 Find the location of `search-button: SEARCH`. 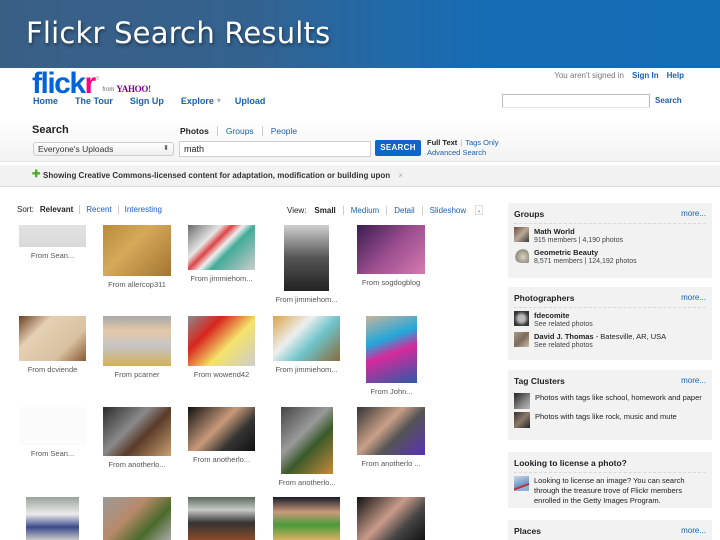

search-button: SEARCH is located at coordinates (398, 148).